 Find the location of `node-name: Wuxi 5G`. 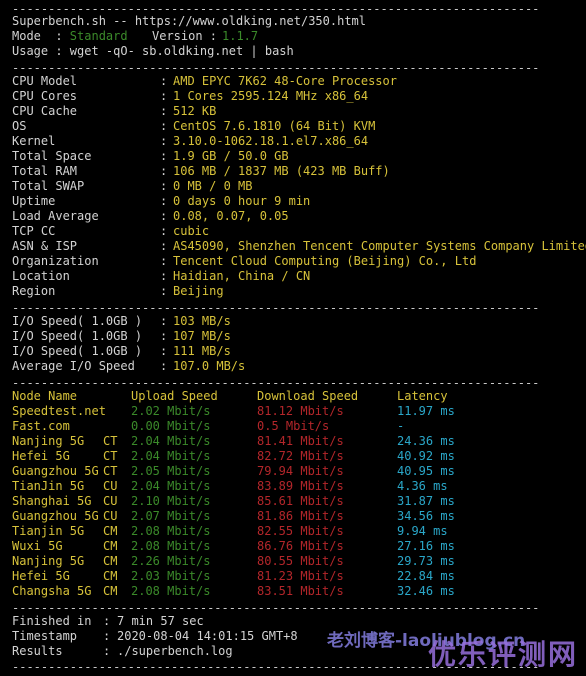

node-name: Wuxi 5G is located at coordinates (37, 546).